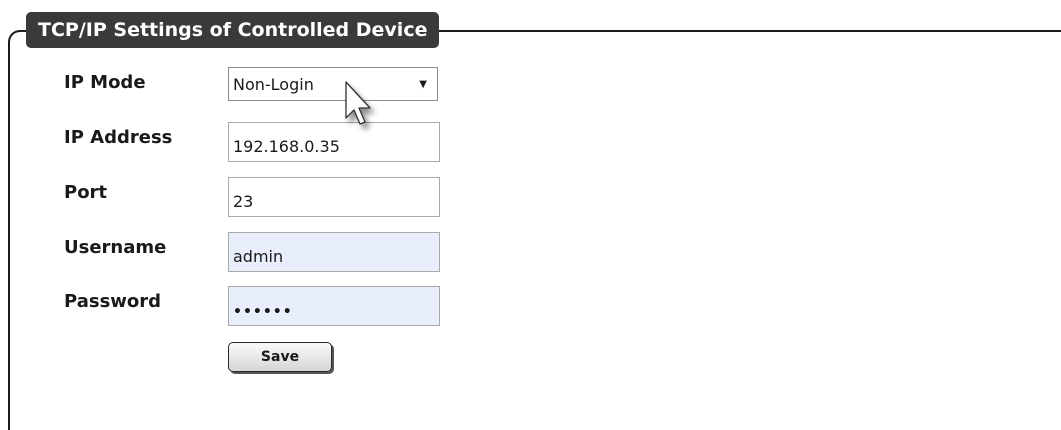 The image size is (1061, 430). Describe the element at coordinates (334, 197) in the screenshot. I see `port-input: 23` at that location.